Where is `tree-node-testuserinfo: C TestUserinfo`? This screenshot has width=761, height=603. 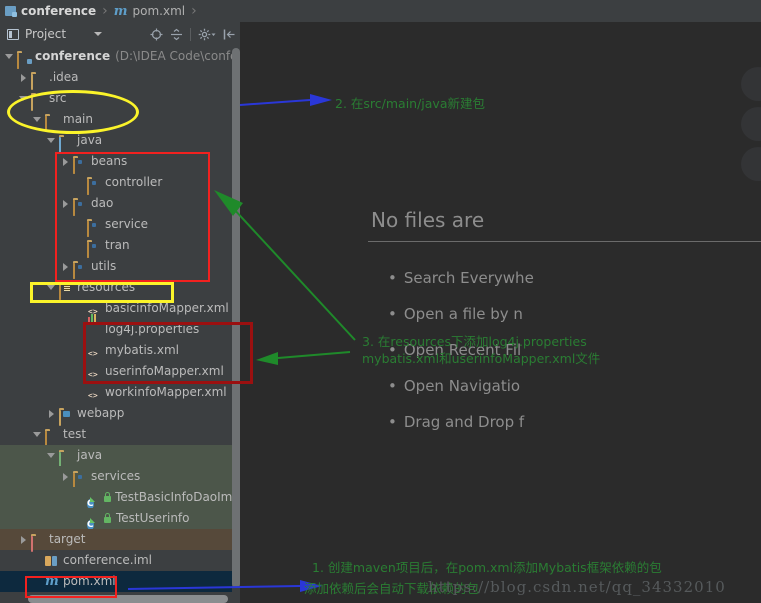
tree-node-testuserinfo: C TestUserinfo is located at coordinates (120, 519).